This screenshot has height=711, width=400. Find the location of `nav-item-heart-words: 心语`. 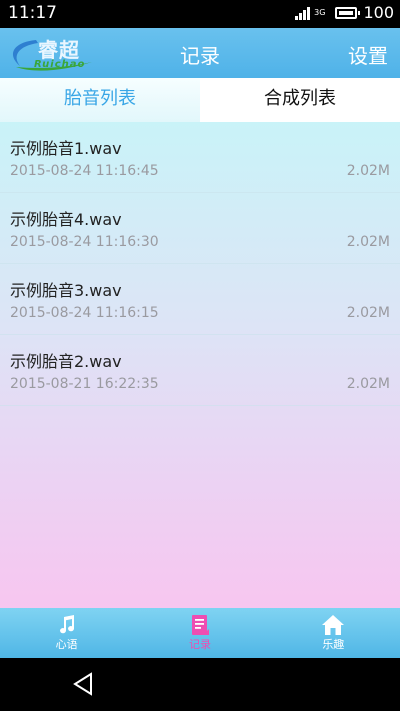

nav-item-heart-words: 心语 is located at coordinates (66, 633).